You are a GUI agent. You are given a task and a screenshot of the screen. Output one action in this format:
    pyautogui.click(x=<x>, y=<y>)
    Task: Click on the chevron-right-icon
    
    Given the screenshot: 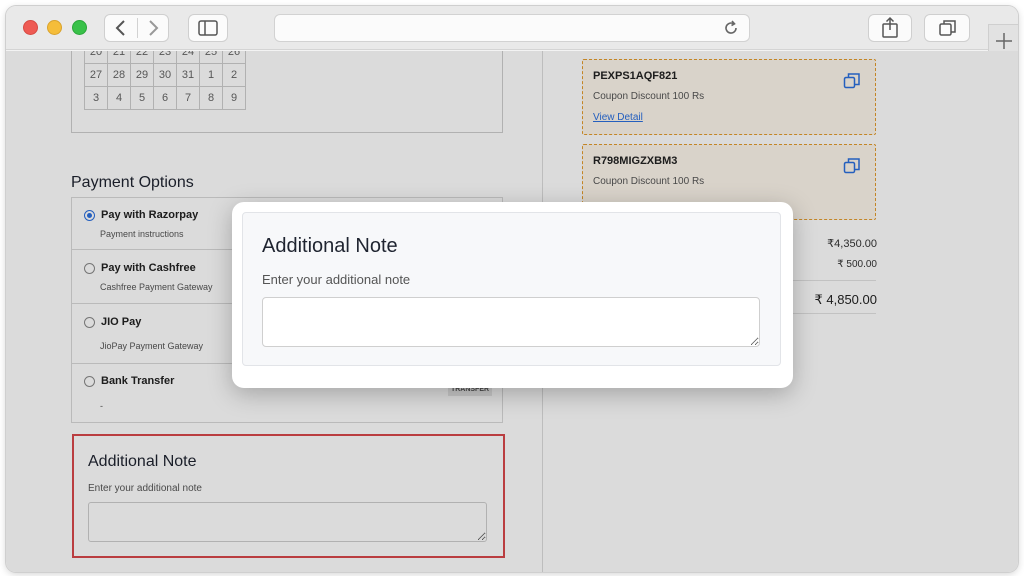 What is the action you would take?
    pyautogui.click(x=154, y=28)
    